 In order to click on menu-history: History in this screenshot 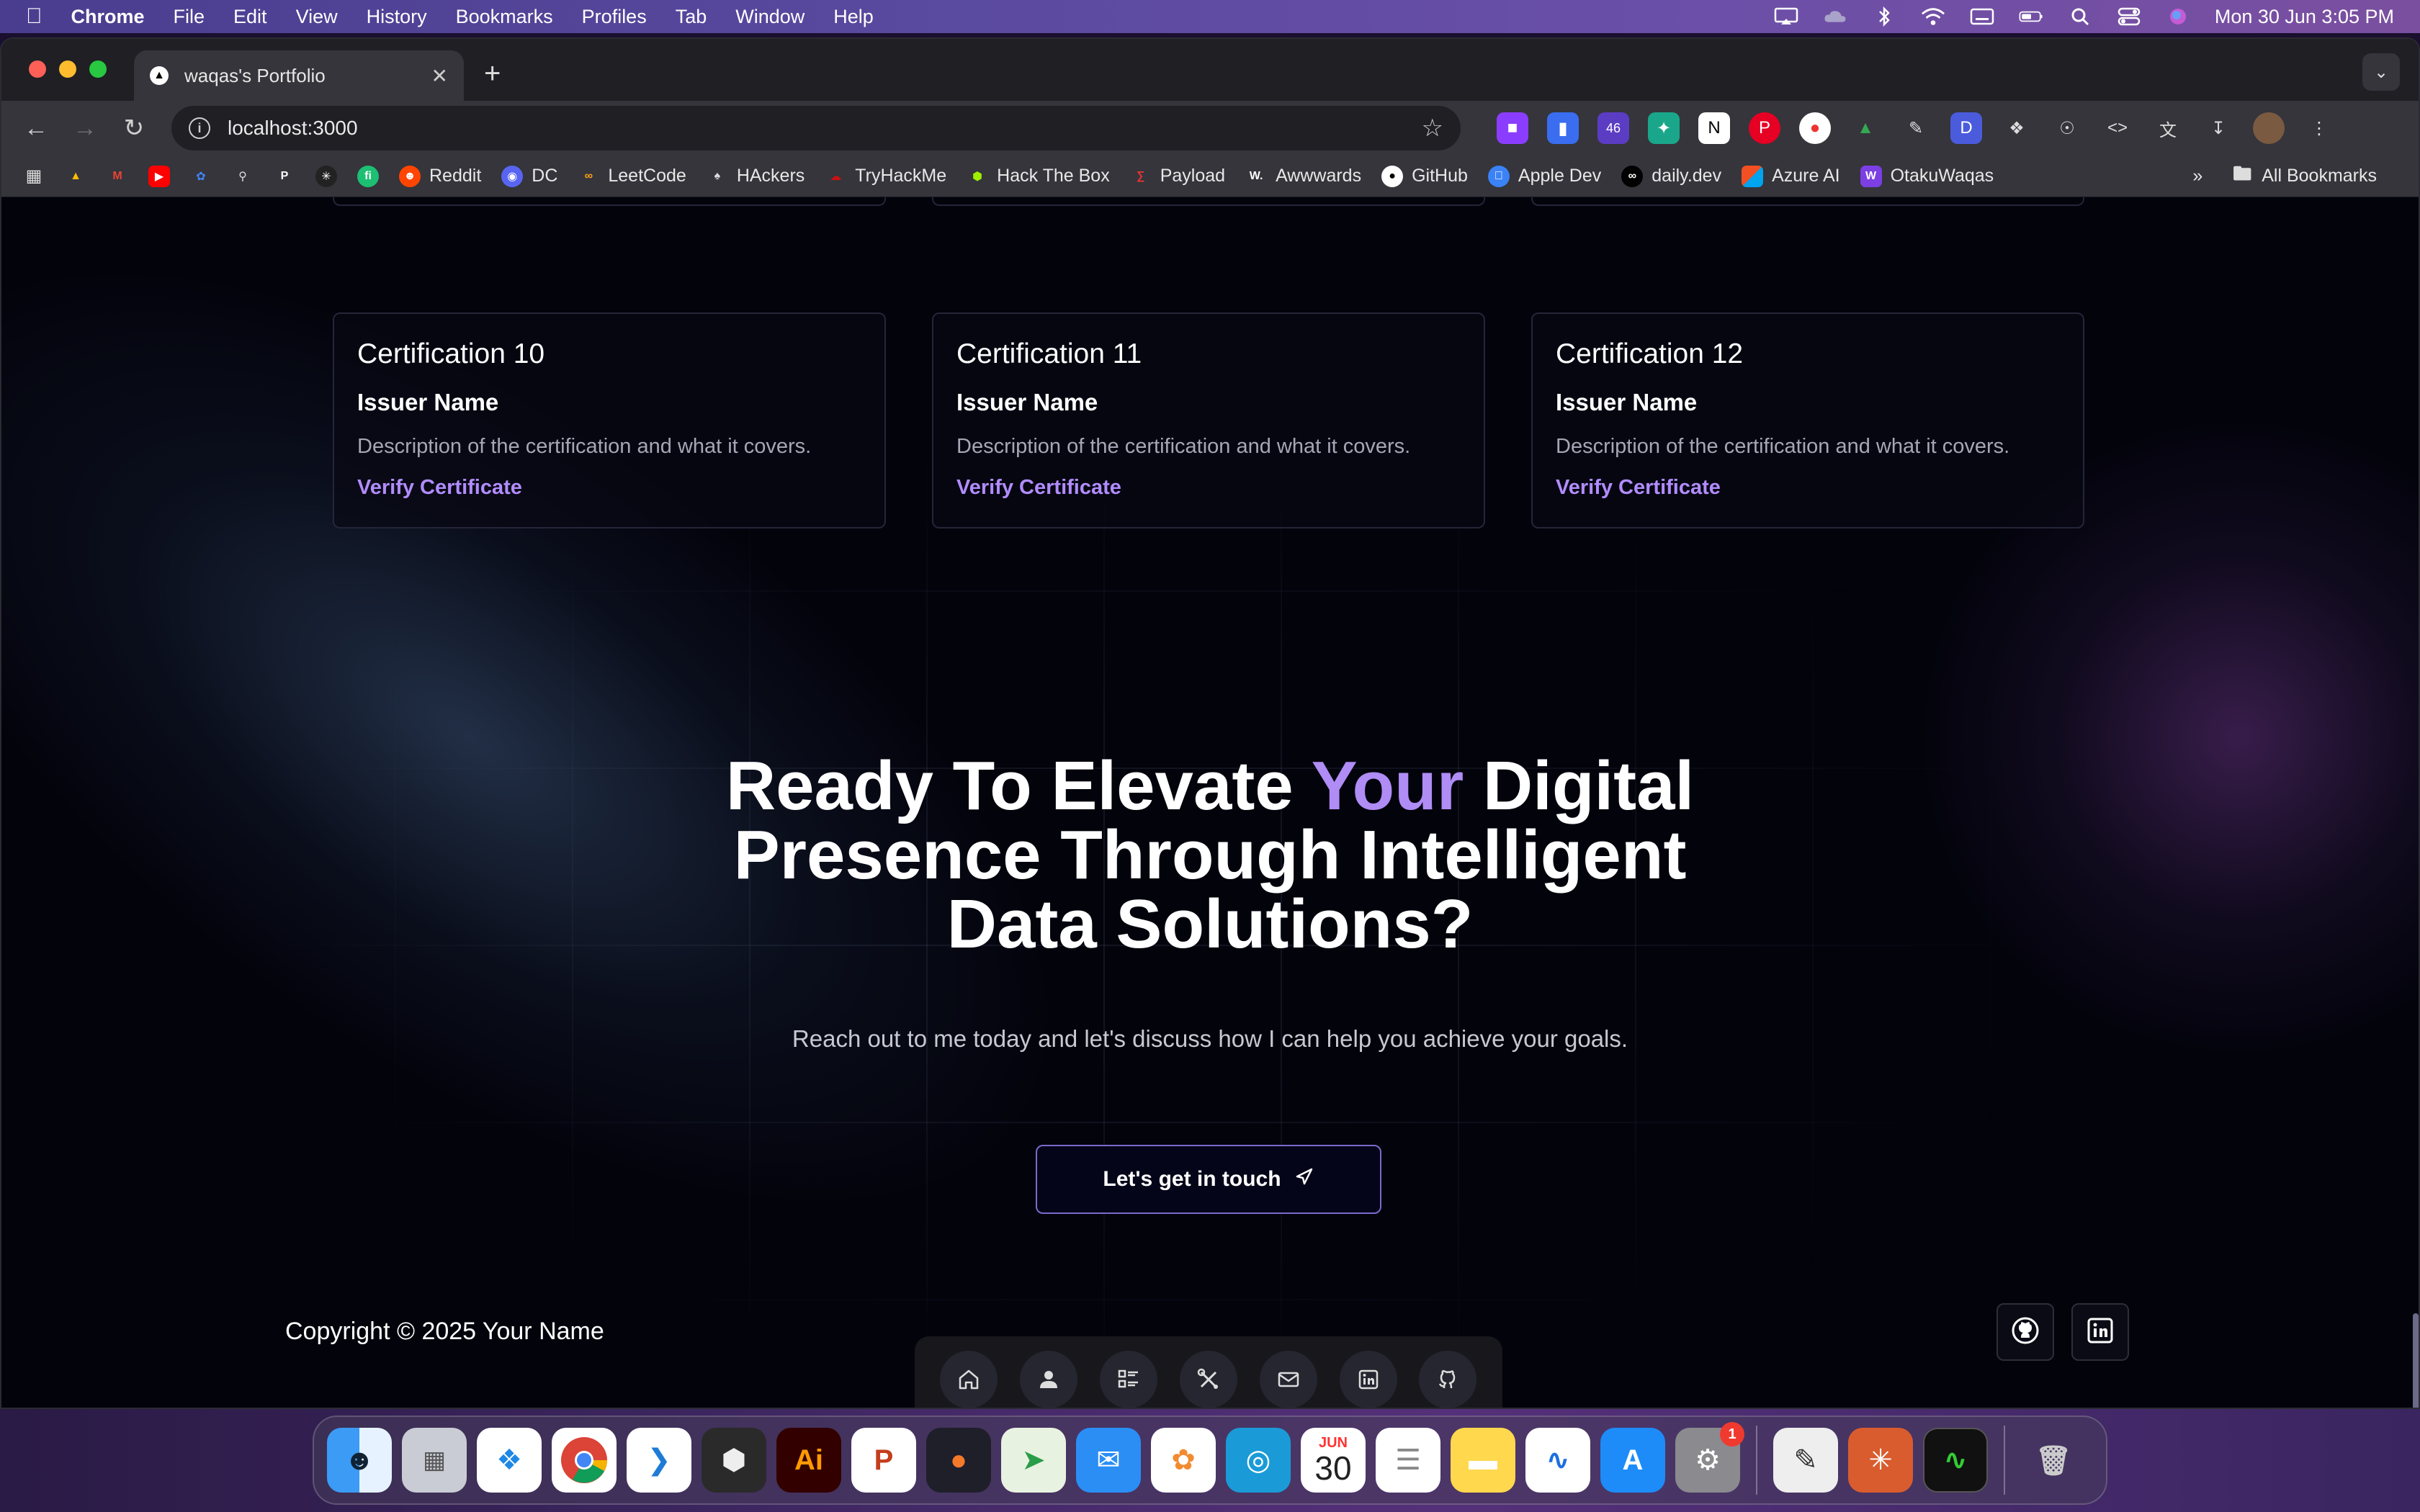, I will do `click(397, 17)`.